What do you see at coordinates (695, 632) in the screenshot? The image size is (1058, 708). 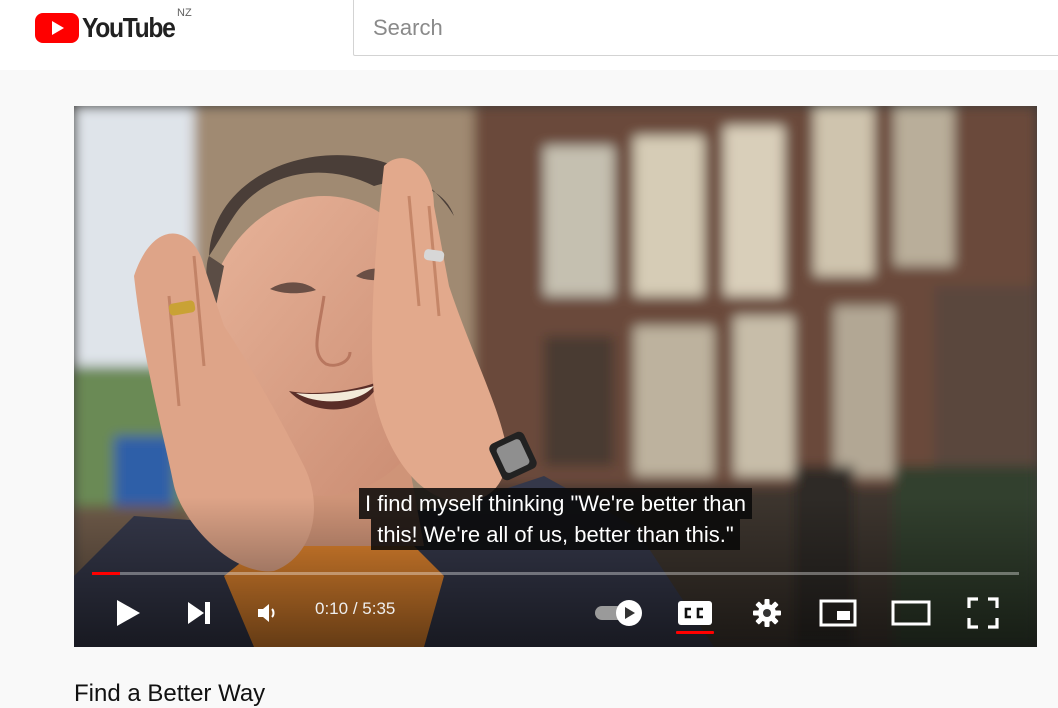 I see `subtitles-active-indicator` at bounding box center [695, 632].